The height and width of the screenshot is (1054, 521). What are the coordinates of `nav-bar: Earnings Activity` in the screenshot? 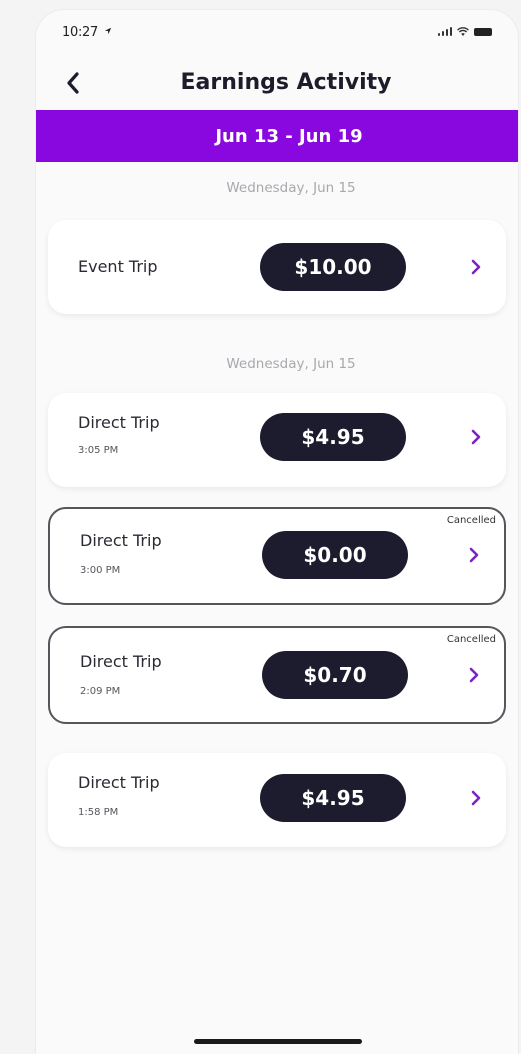 It's located at (277, 84).